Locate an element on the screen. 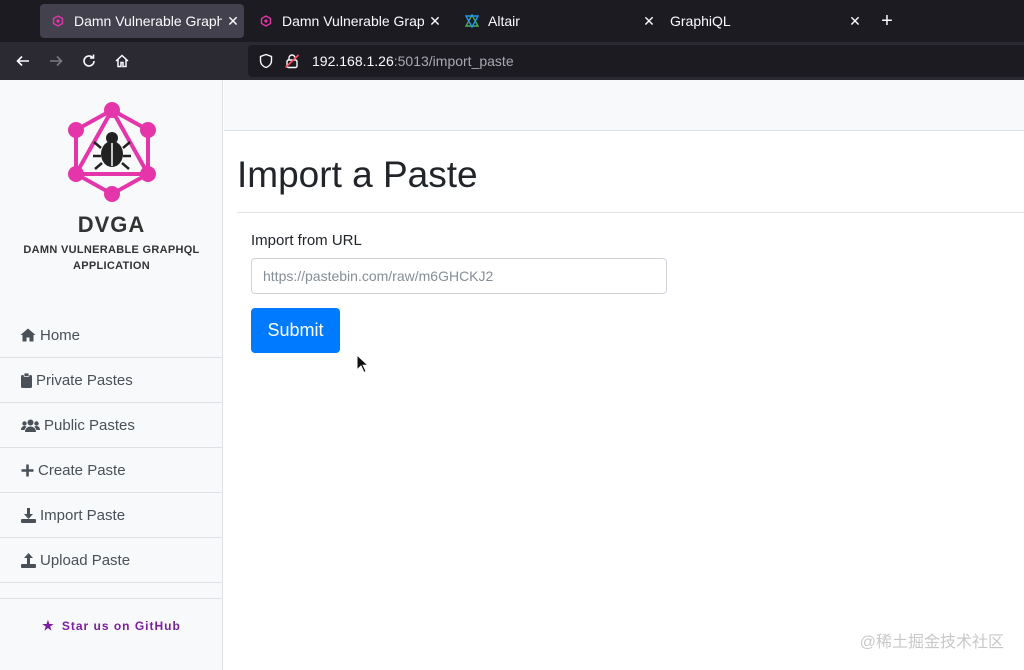 This screenshot has height=670, width=1024. tab-dvga: Damn Vulnerable GraphQ ✕ is located at coordinates (347, 21).